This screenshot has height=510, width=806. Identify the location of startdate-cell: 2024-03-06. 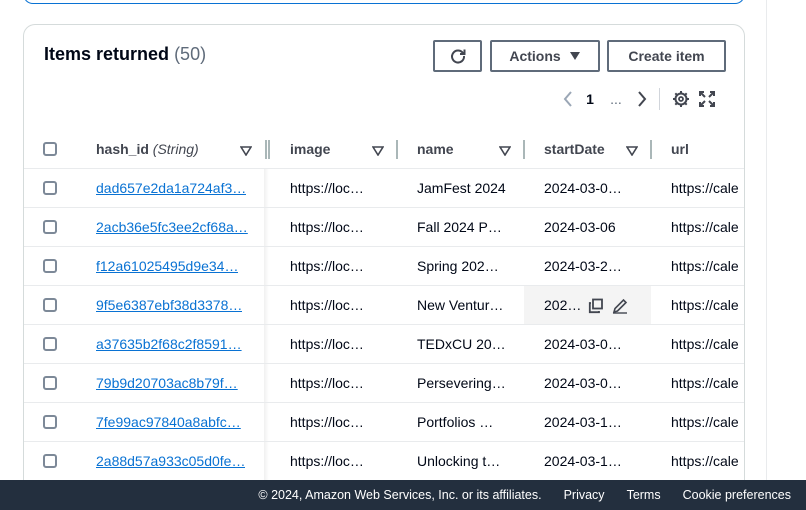
(589, 227).